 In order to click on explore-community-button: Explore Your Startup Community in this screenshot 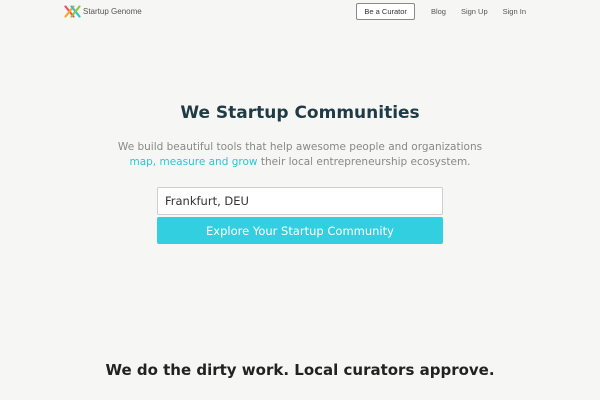, I will do `click(300, 230)`.